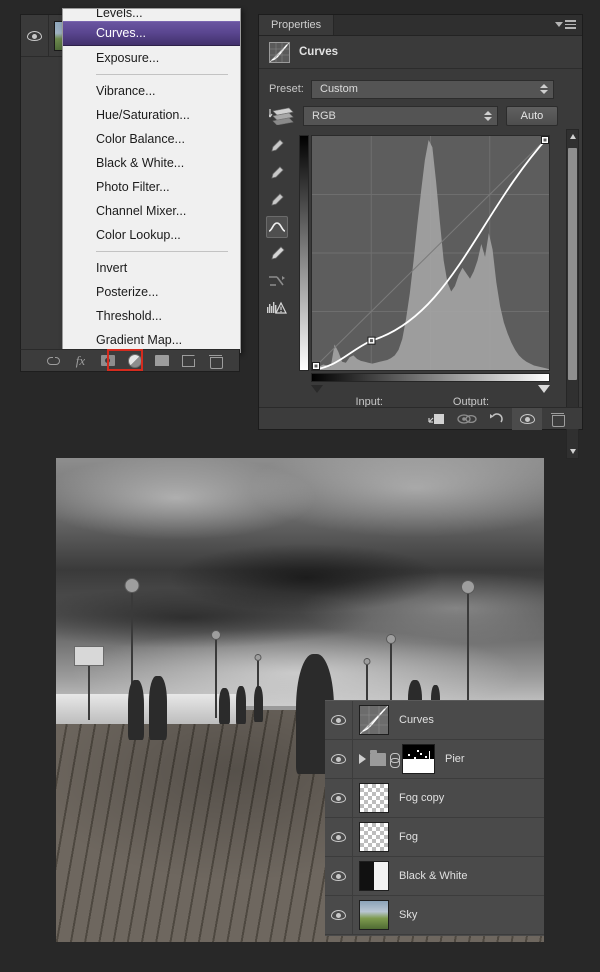  I want to click on smooth-curve-icon, so click(277, 281).